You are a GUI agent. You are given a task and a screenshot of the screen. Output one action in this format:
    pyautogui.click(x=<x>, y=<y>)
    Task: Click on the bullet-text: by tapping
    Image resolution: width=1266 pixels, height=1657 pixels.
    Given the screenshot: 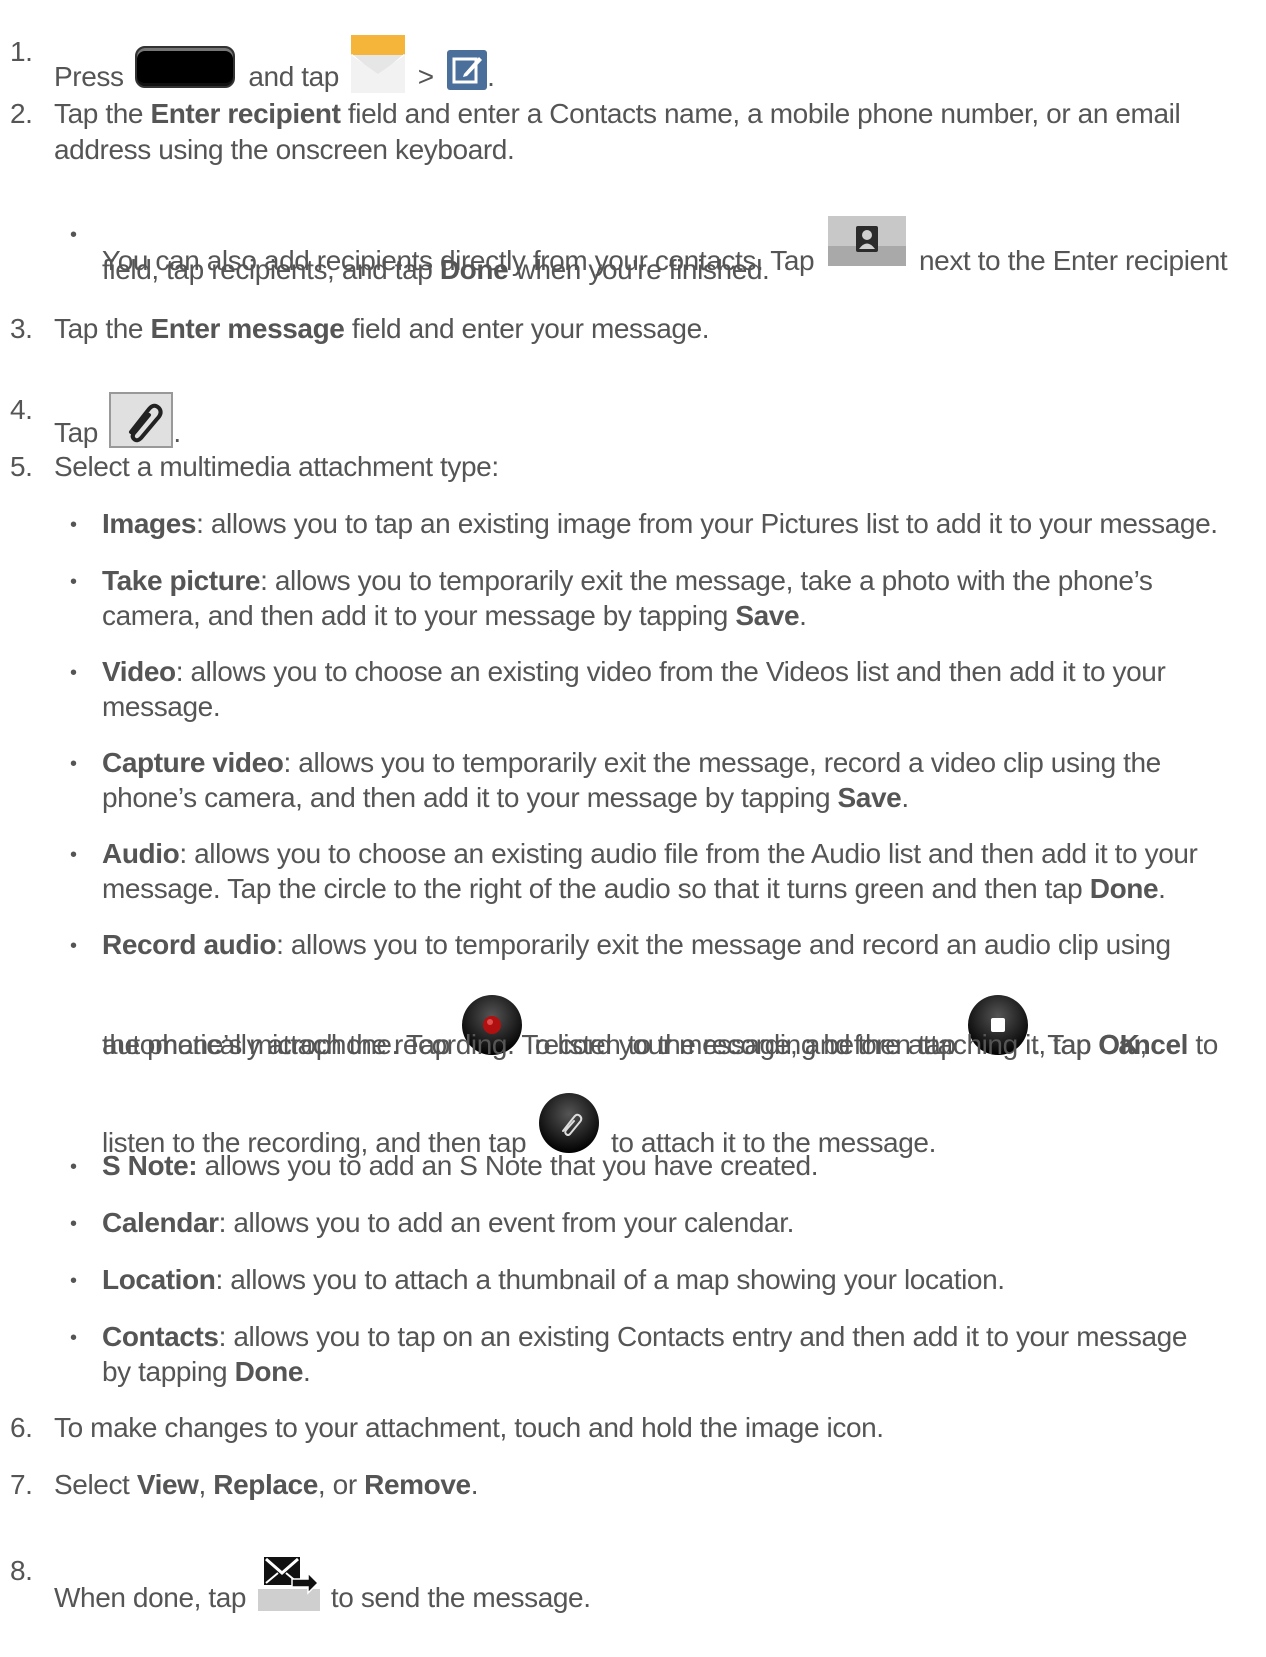 What is the action you would take?
    pyautogui.click(x=165, y=1371)
    